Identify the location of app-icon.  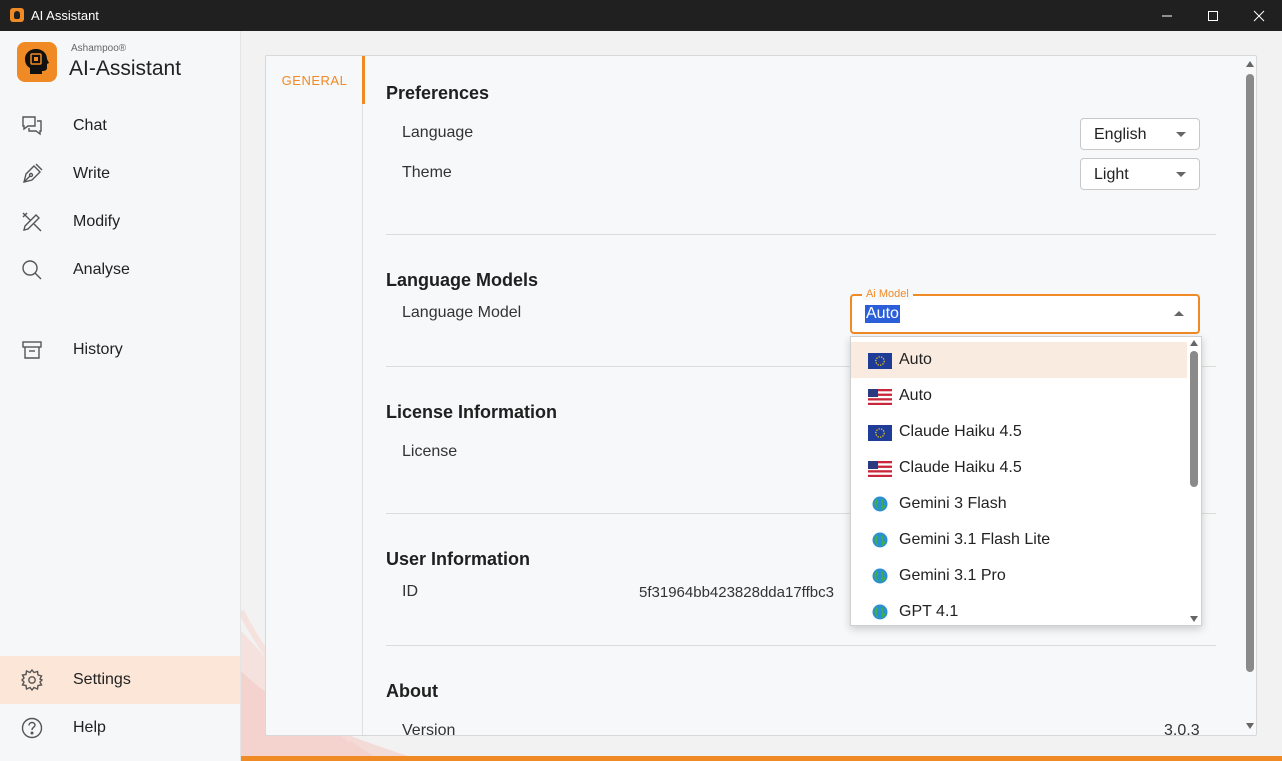
(17, 15).